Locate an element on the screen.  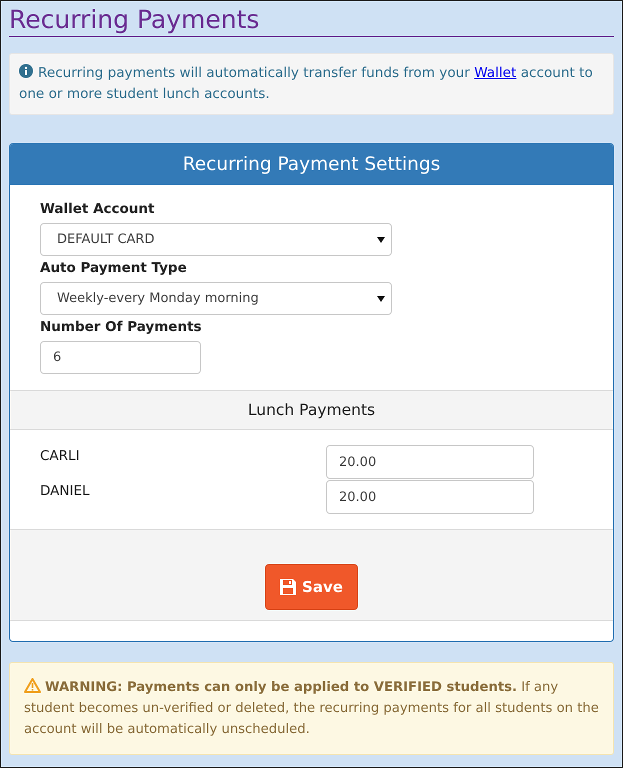
page-title: Recurring Payments is located at coordinates (311, 21).